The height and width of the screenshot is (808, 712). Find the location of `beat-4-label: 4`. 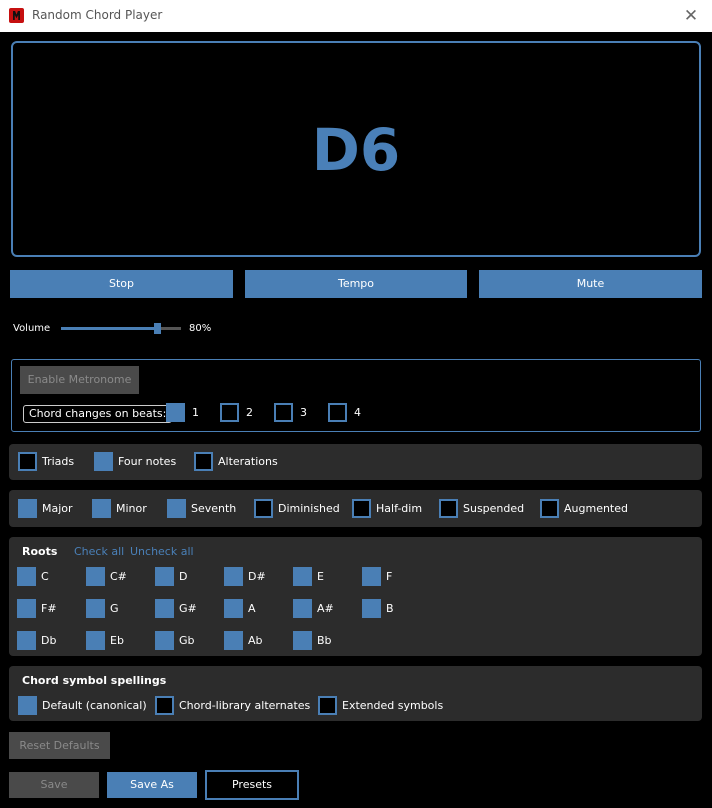

beat-4-label: 4 is located at coordinates (357, 412).